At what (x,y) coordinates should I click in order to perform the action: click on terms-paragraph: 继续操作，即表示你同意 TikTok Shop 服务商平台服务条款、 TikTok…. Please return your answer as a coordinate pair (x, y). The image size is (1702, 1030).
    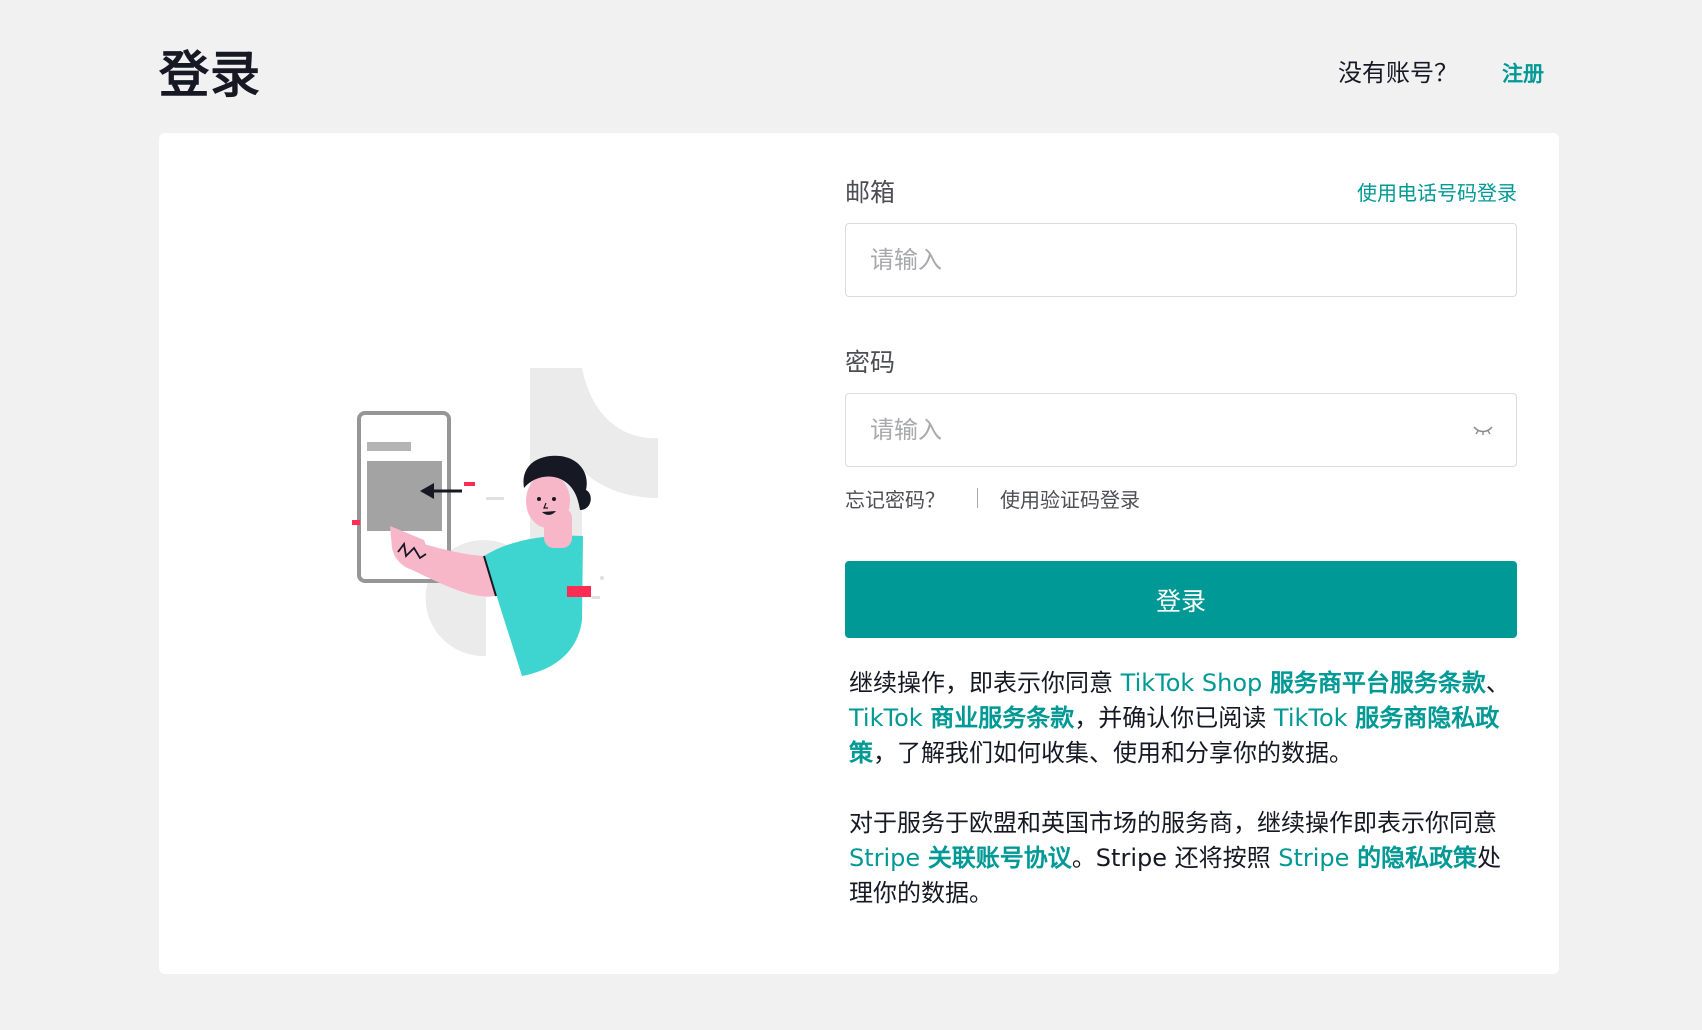
    Looking at the image, I should click on (1187, 718).